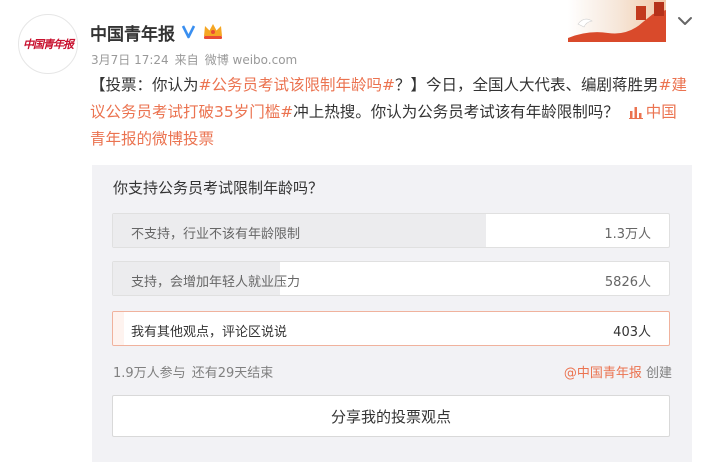  Describe the element at coordinates (391, 278) in the screenshot. I see `poll-option: 支持，会增加年轻人就业压力 5826人` at that location.